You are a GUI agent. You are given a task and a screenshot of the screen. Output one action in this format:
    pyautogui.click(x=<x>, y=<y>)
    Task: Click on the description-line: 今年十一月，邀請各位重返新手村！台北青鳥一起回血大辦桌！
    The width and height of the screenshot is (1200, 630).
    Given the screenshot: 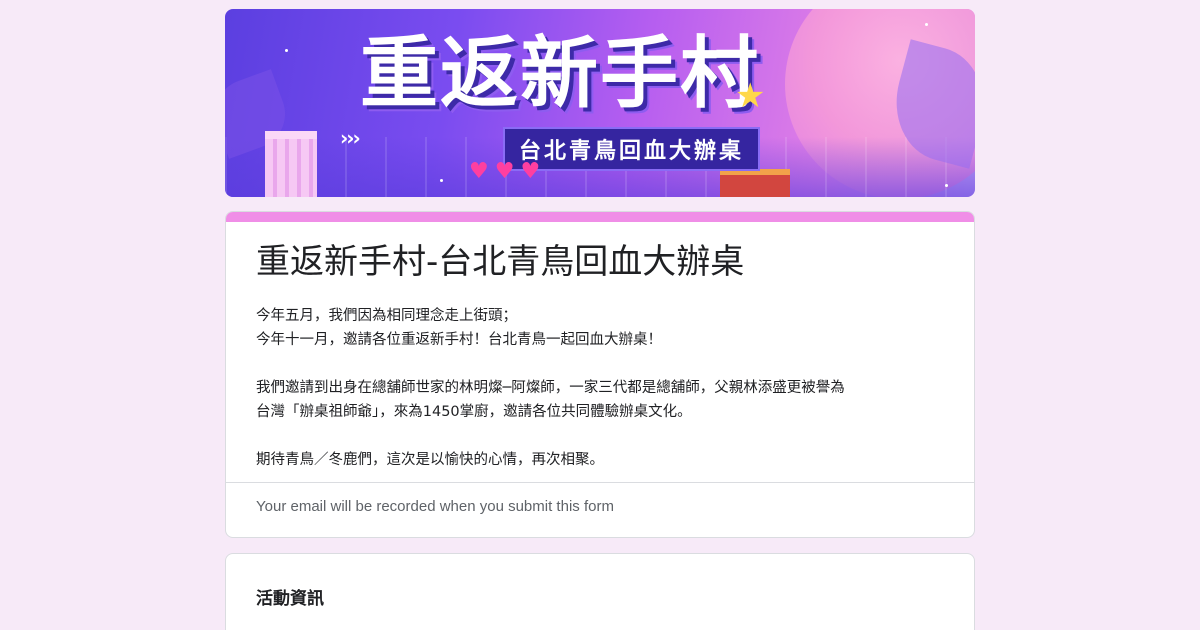 What is the action you would take?
    pyautogui.click(x=459, y=340)
    